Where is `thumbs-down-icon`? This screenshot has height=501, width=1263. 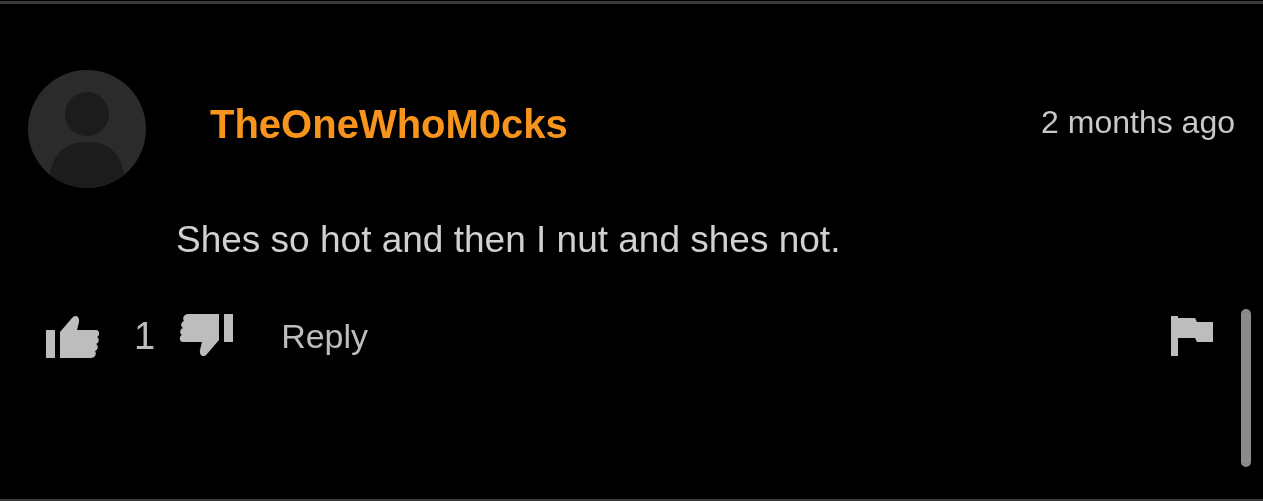
thumbs-down-icon is located at coordinates (206, 336).